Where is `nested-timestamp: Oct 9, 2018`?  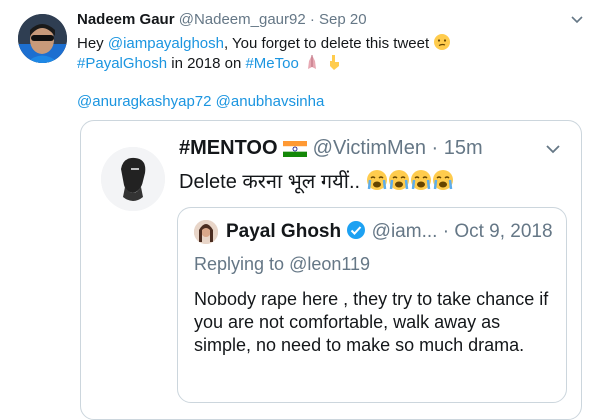 nested-timestamp: Oct 9, 2018 is located at coordinates (503, 231).